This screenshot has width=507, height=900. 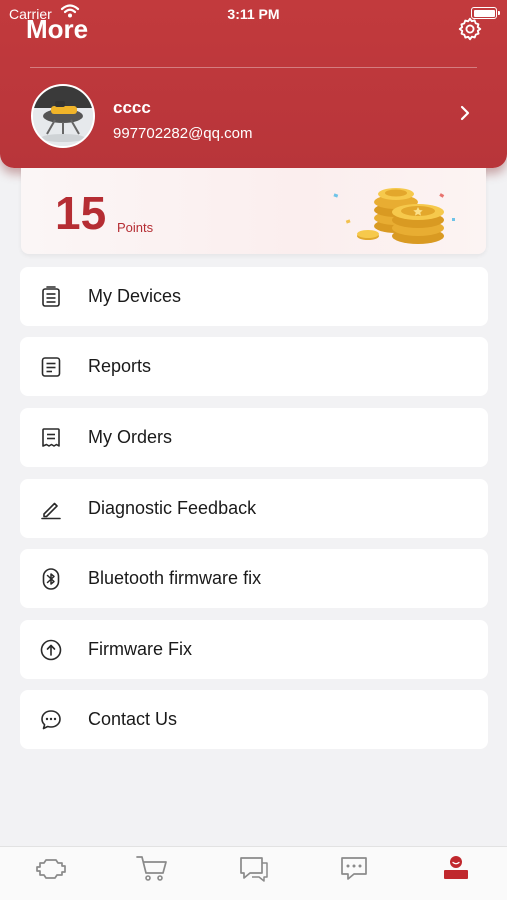 I want to click on tab-bar, so click(x=253, y=873).